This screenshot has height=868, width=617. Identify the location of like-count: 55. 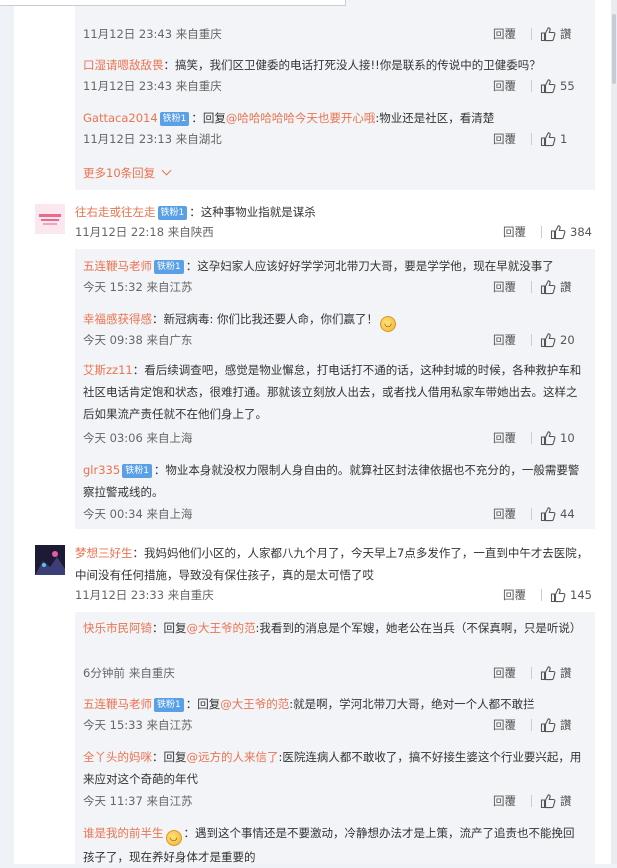
(567, 86).